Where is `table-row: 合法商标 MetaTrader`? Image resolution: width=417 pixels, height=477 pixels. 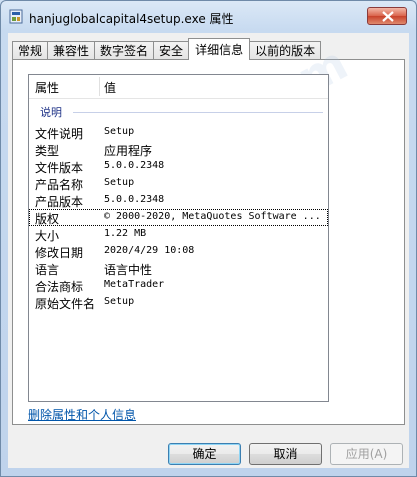
table-row: 合法商标 MetaTrader is located at coordinates (178, 285).